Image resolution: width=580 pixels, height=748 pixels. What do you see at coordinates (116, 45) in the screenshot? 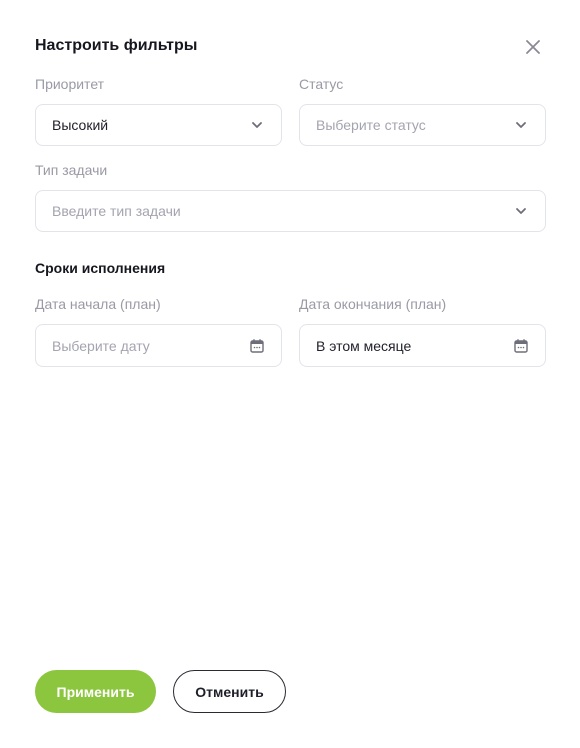
I see `dialog-title: Настроить фильтры` at bounding box center [116, 45].